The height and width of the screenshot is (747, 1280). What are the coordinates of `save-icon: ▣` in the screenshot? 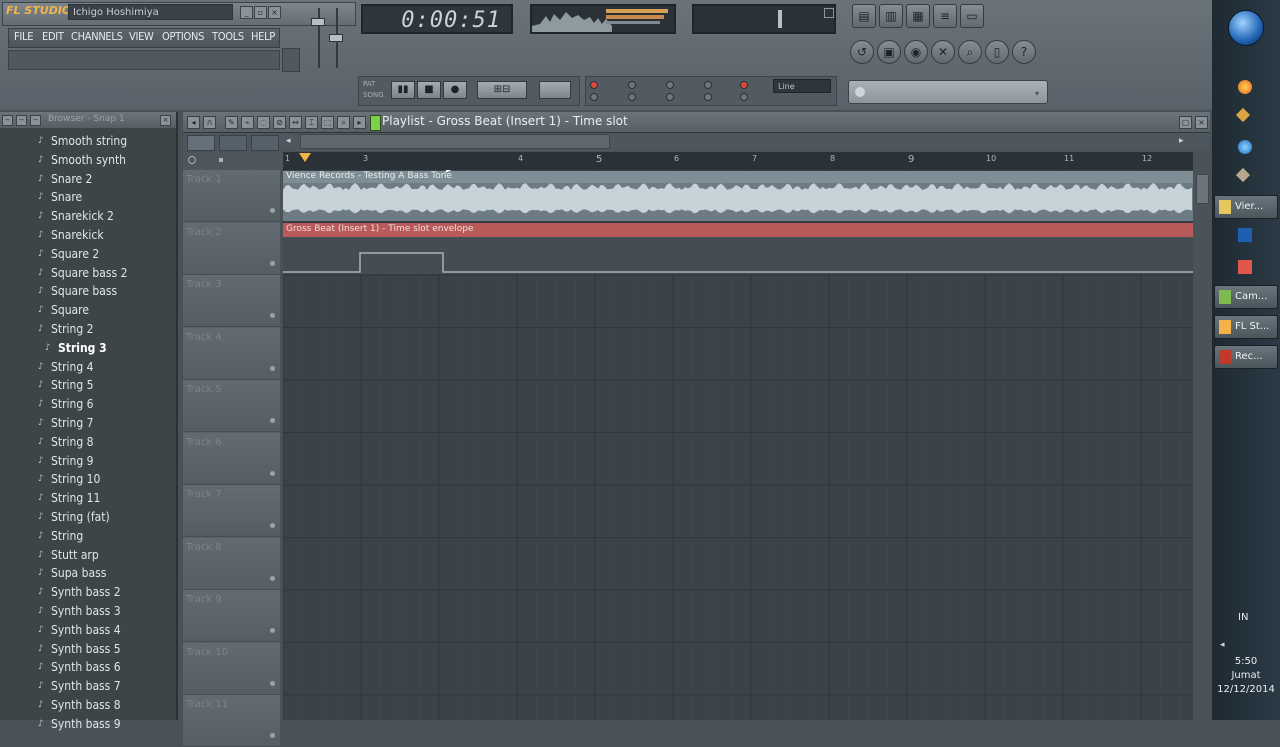 It's located at (889, 52).